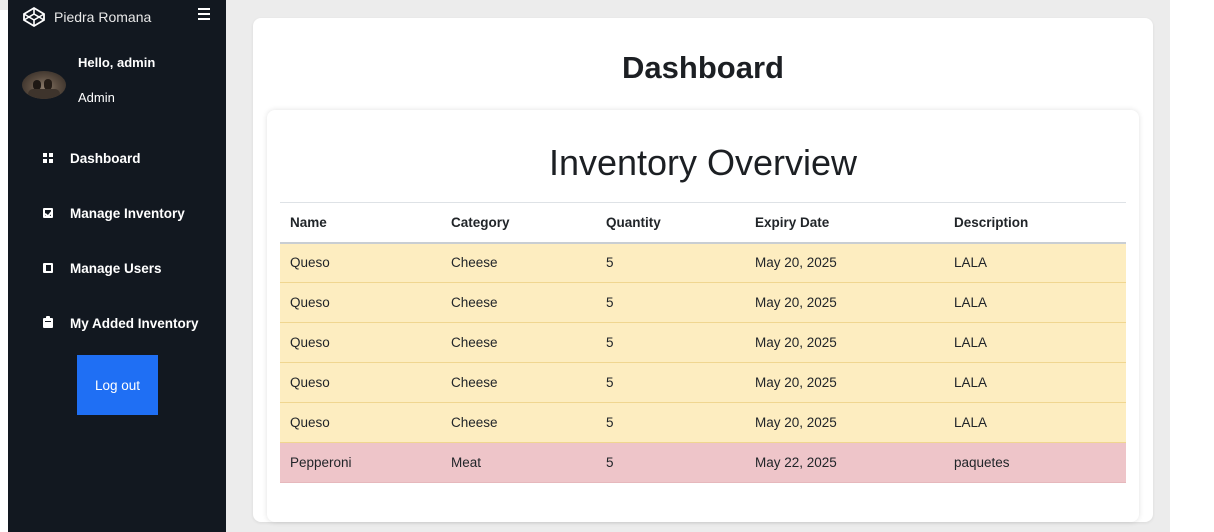  I want to click on avatar, so click(44, 85).